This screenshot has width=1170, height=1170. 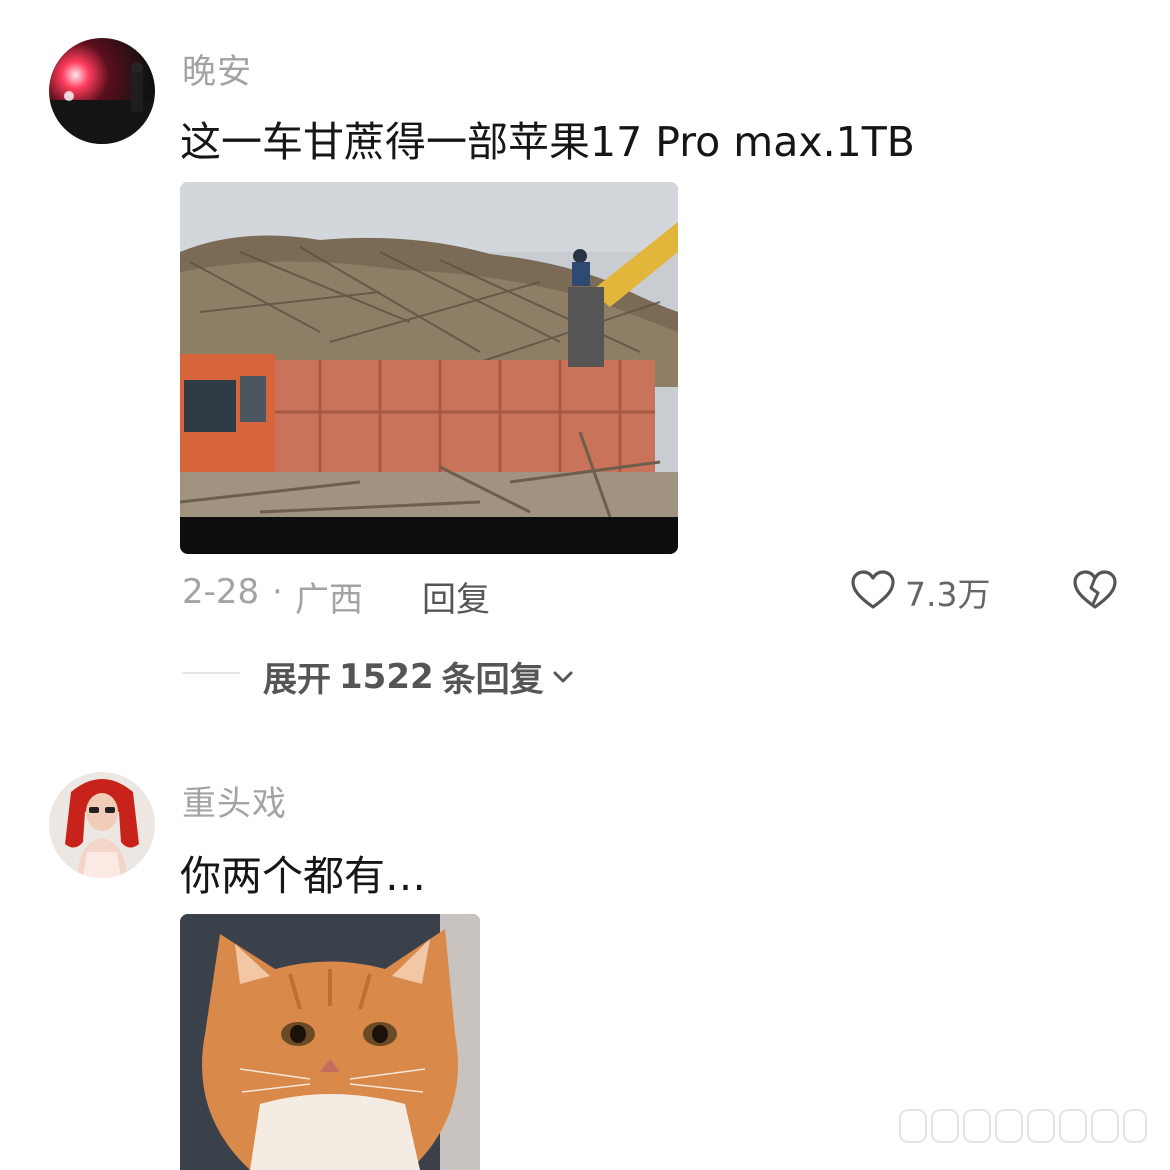 What do you see at coordinates (217, 68) in the screenshot?
I see `comment-username: 晚安` at bounding box center [217, 68].